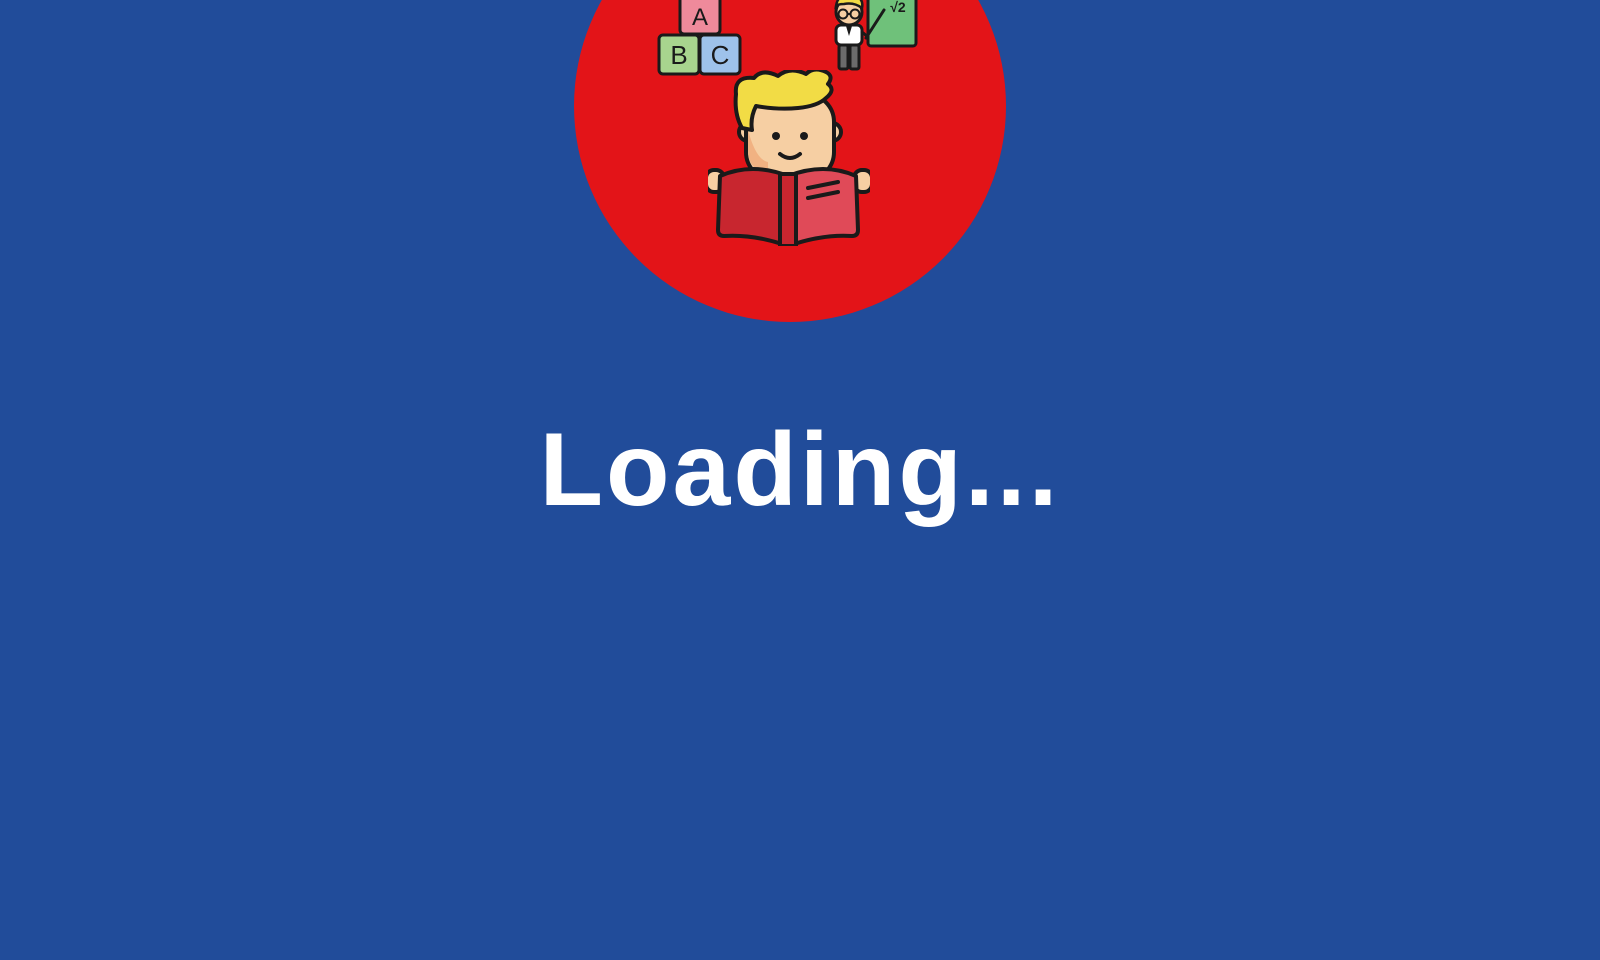 The height and width of the screenshot is (960, 1600). What do you see at coordinates (700, 17) in the screenshot?
I see `block-letter-a: A` at bounding box center [700, 17].